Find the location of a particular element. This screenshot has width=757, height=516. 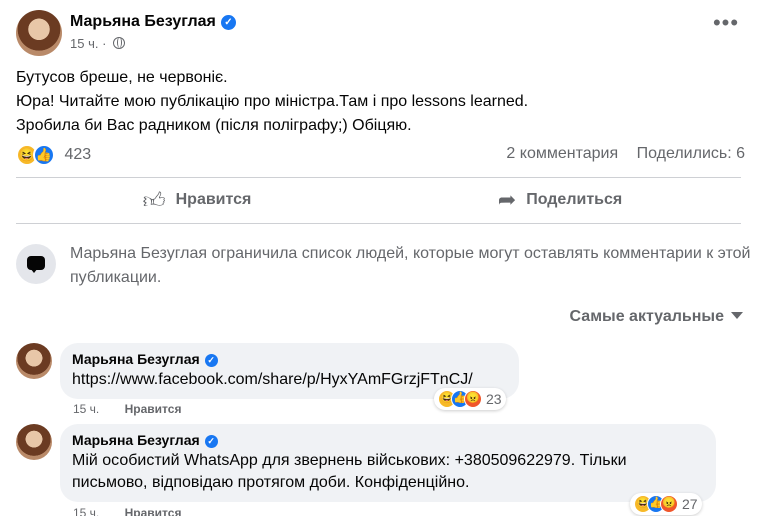

reactions-summary-right: 2 комментария Поделились: 6 is located at coordinates (618, 154).